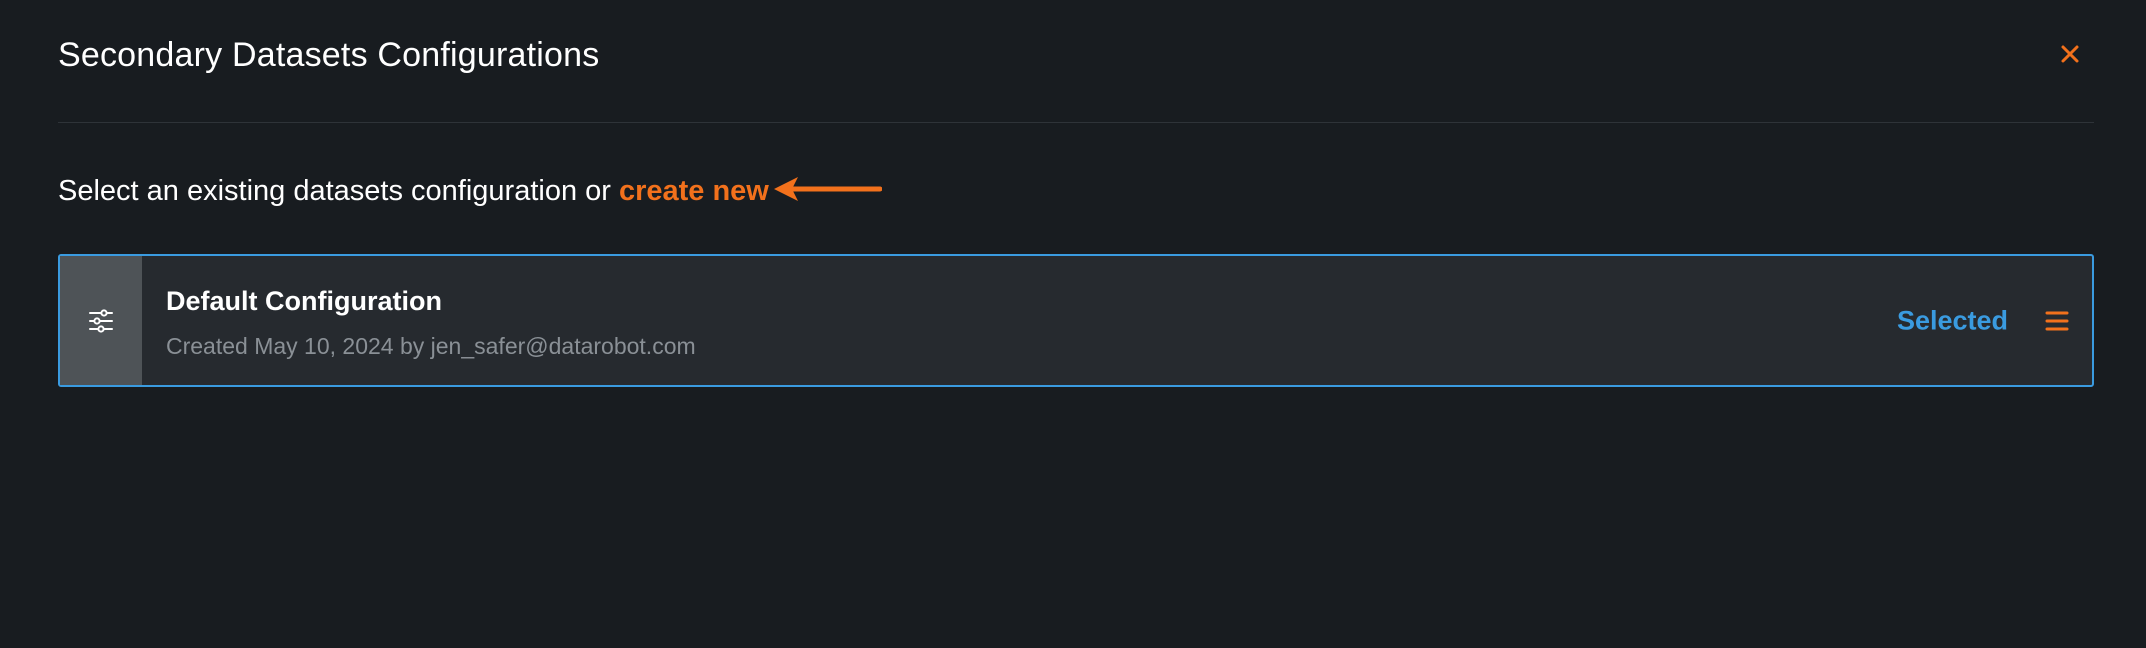 Image resolution: width=2146 pixels, height=648 pixels. What do you see at coordinates (329, 55) in the screenshot?
I see `dialog-title: Secondary Datasets Configurations` at bounding box center [329, 55].